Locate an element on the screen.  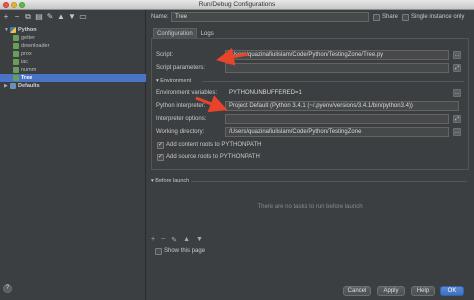
single-instance-label: Single instance only is located at coordinates (438, 17).